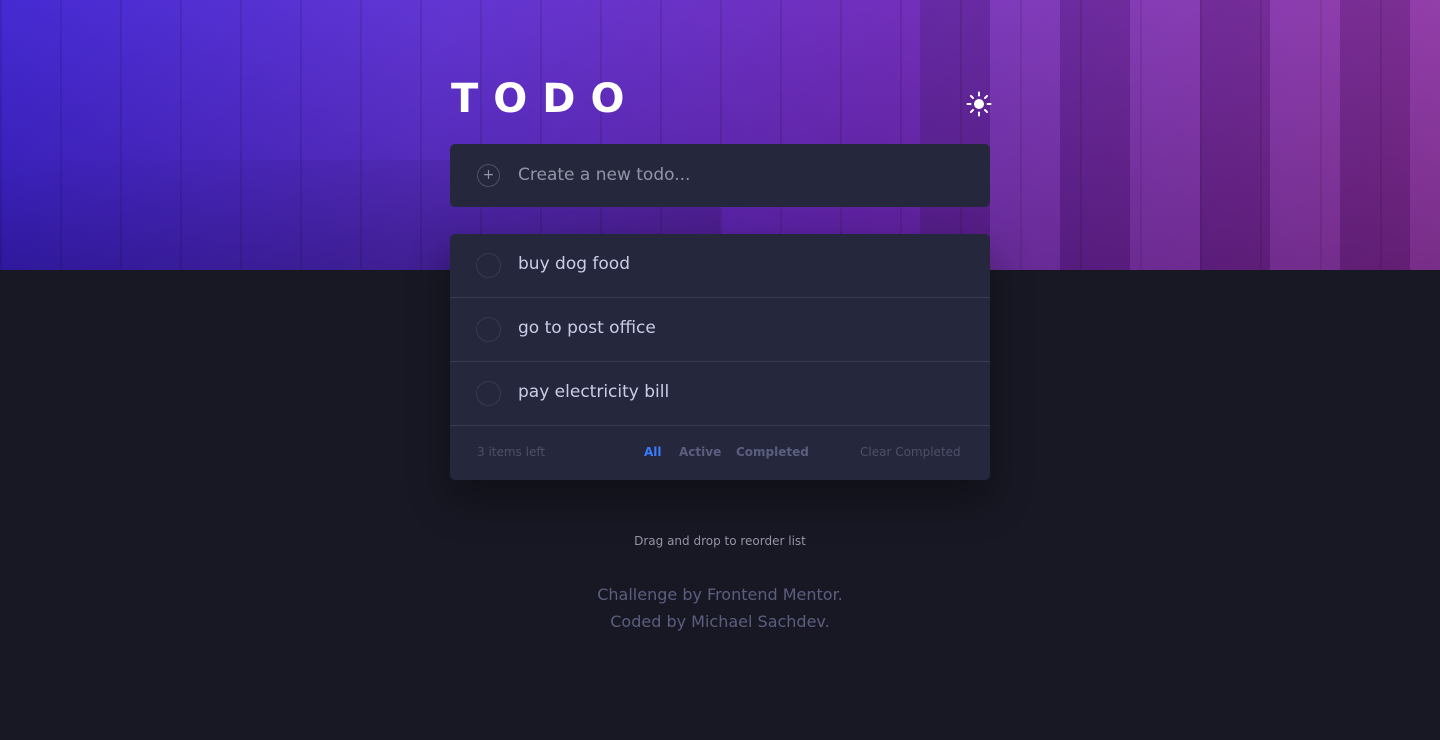 The image size is (1440, 740). I want to click on attribution-line-2: Coded by Michael Sachdev., so click(720, 621).